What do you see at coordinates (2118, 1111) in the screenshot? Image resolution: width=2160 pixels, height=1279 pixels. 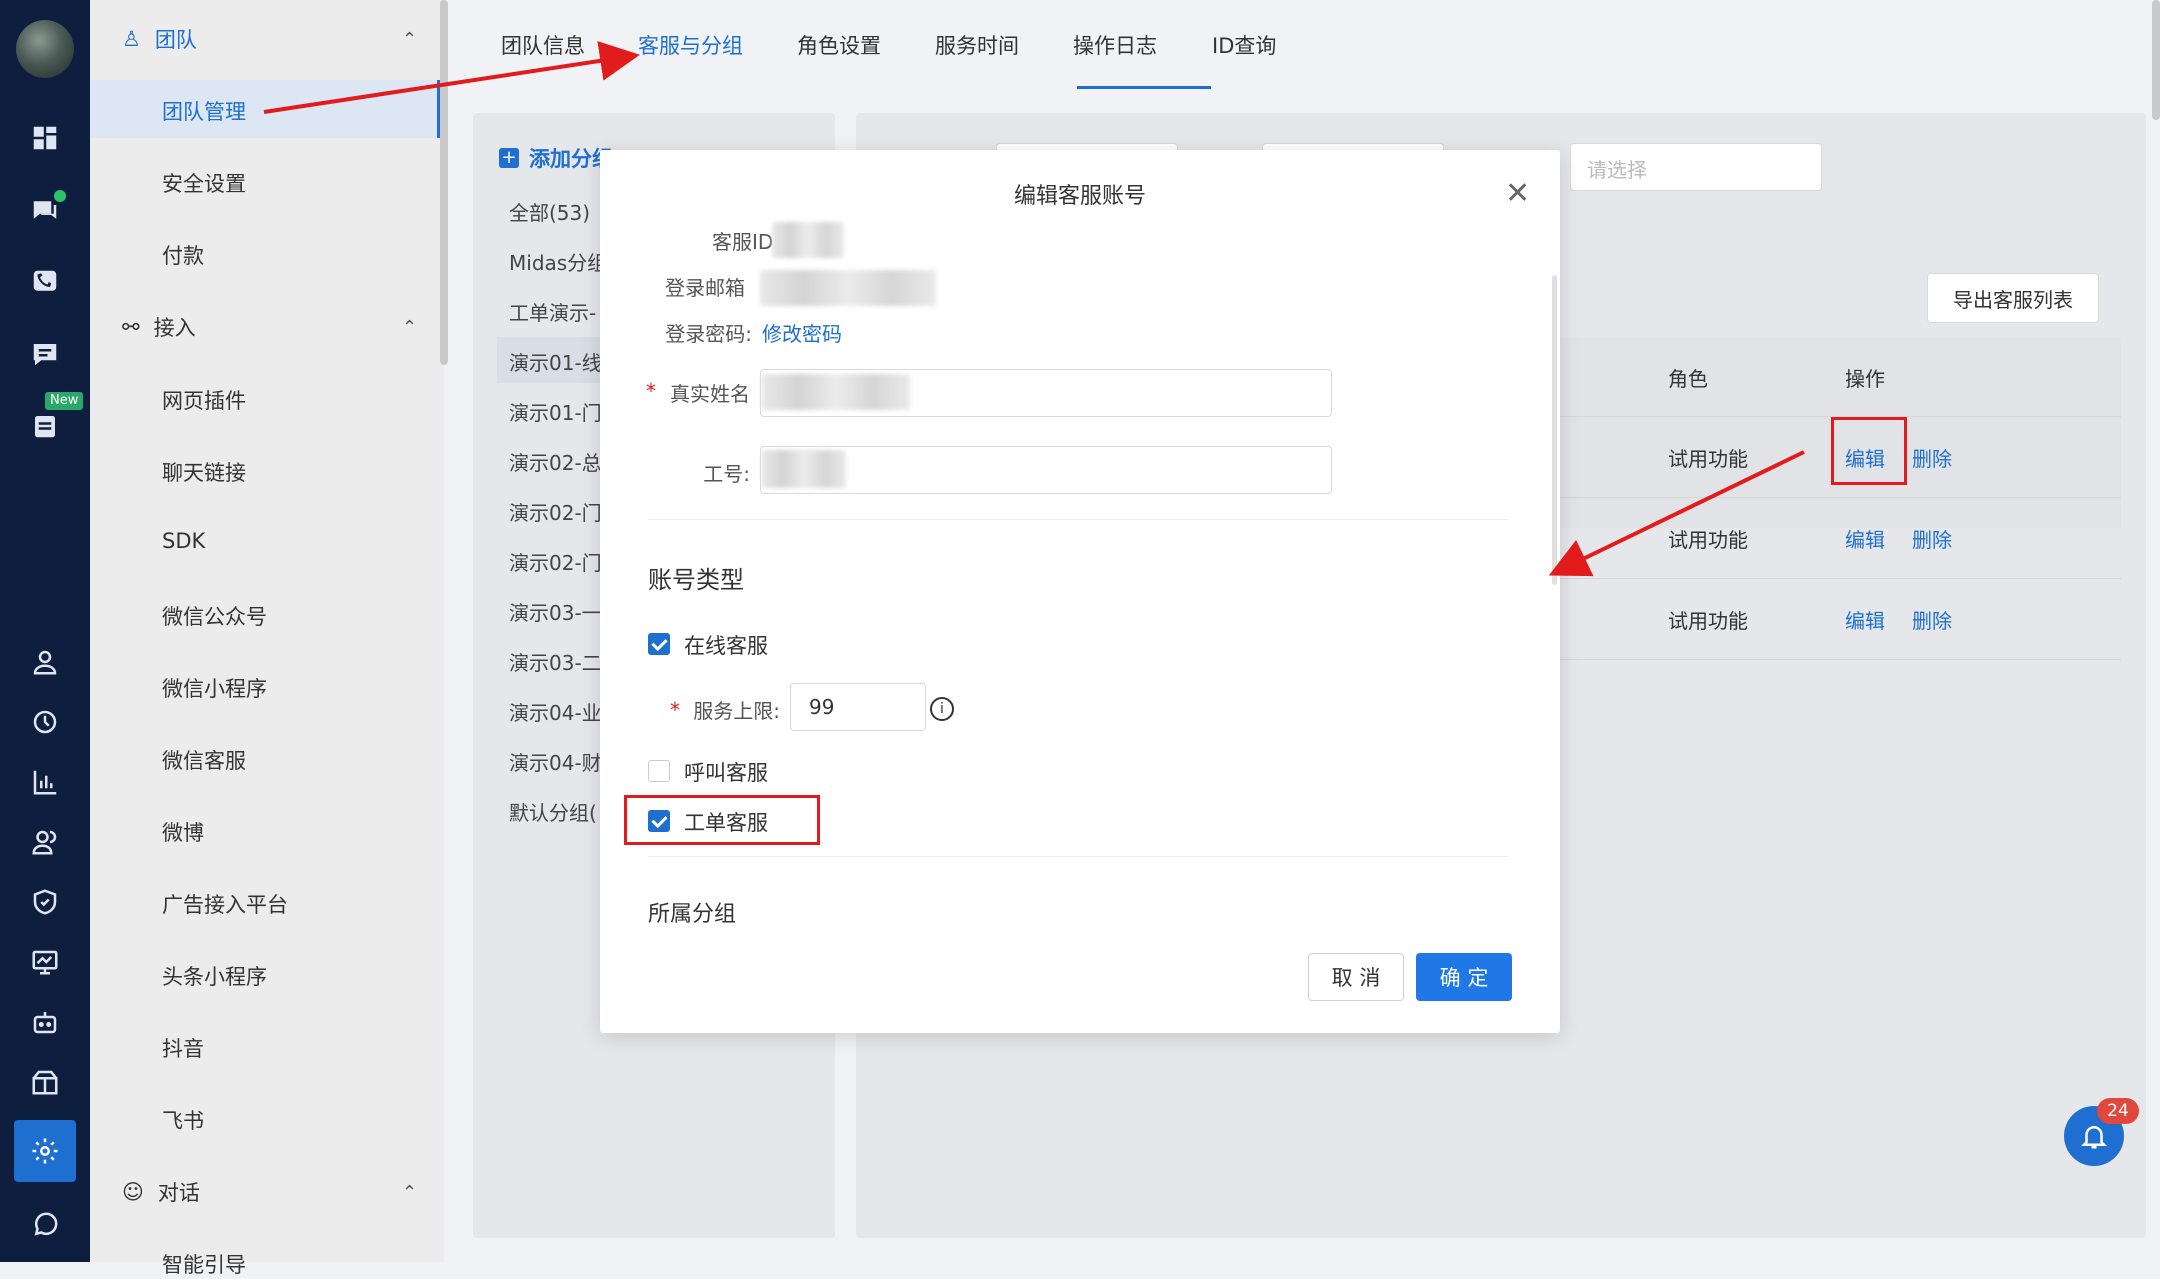 I see `notification-badge: 24` at bounding box center [2118, 1111].